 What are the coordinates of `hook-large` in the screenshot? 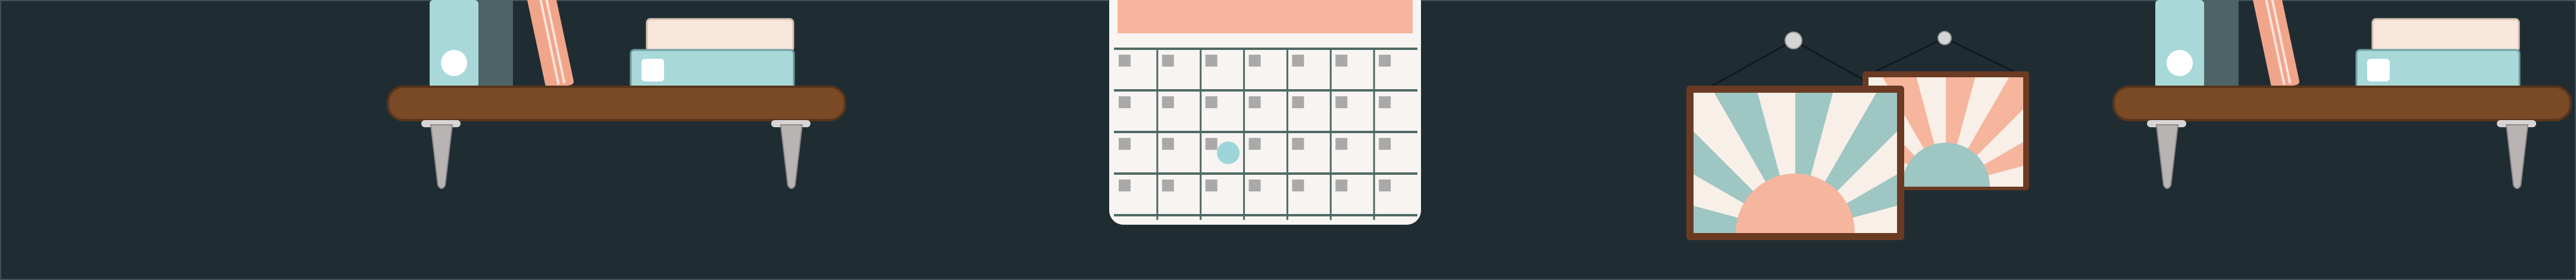 It's located at (1793, 40).